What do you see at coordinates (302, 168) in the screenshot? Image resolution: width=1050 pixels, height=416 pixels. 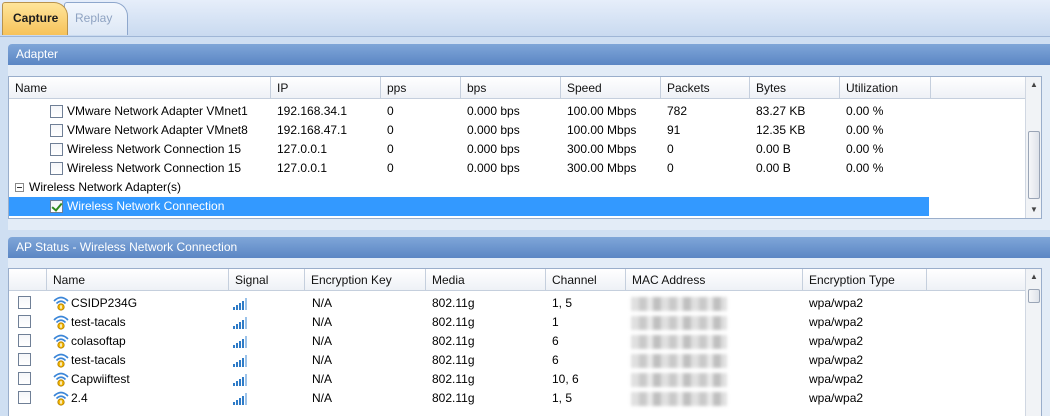 I see `adapter-row-ip: 127.0.0.1` at bounding box center [302, 168].